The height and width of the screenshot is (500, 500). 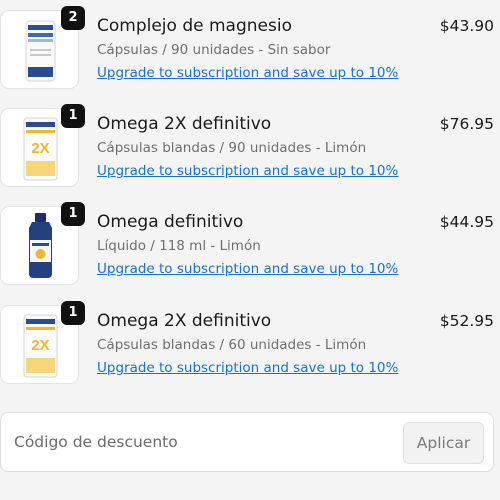 I want to click on product-price: $52.95, so click(x=466, y=321).